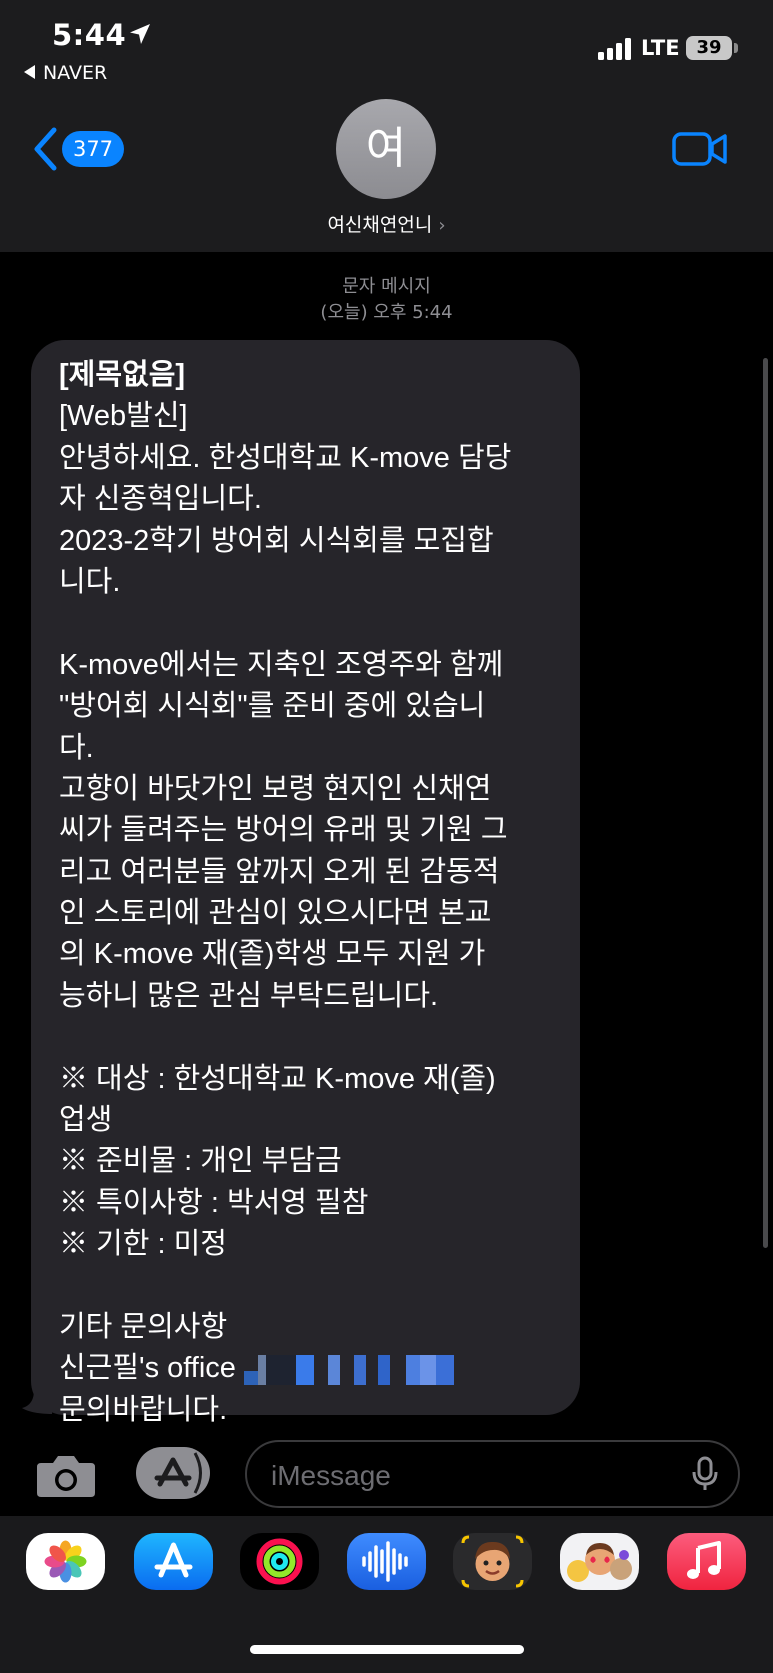 The width and height of the screenshot is (773, 1673). Describe the element at coordinates (76, 747) in the screenshot. I see `message-line: 다.` at that location.